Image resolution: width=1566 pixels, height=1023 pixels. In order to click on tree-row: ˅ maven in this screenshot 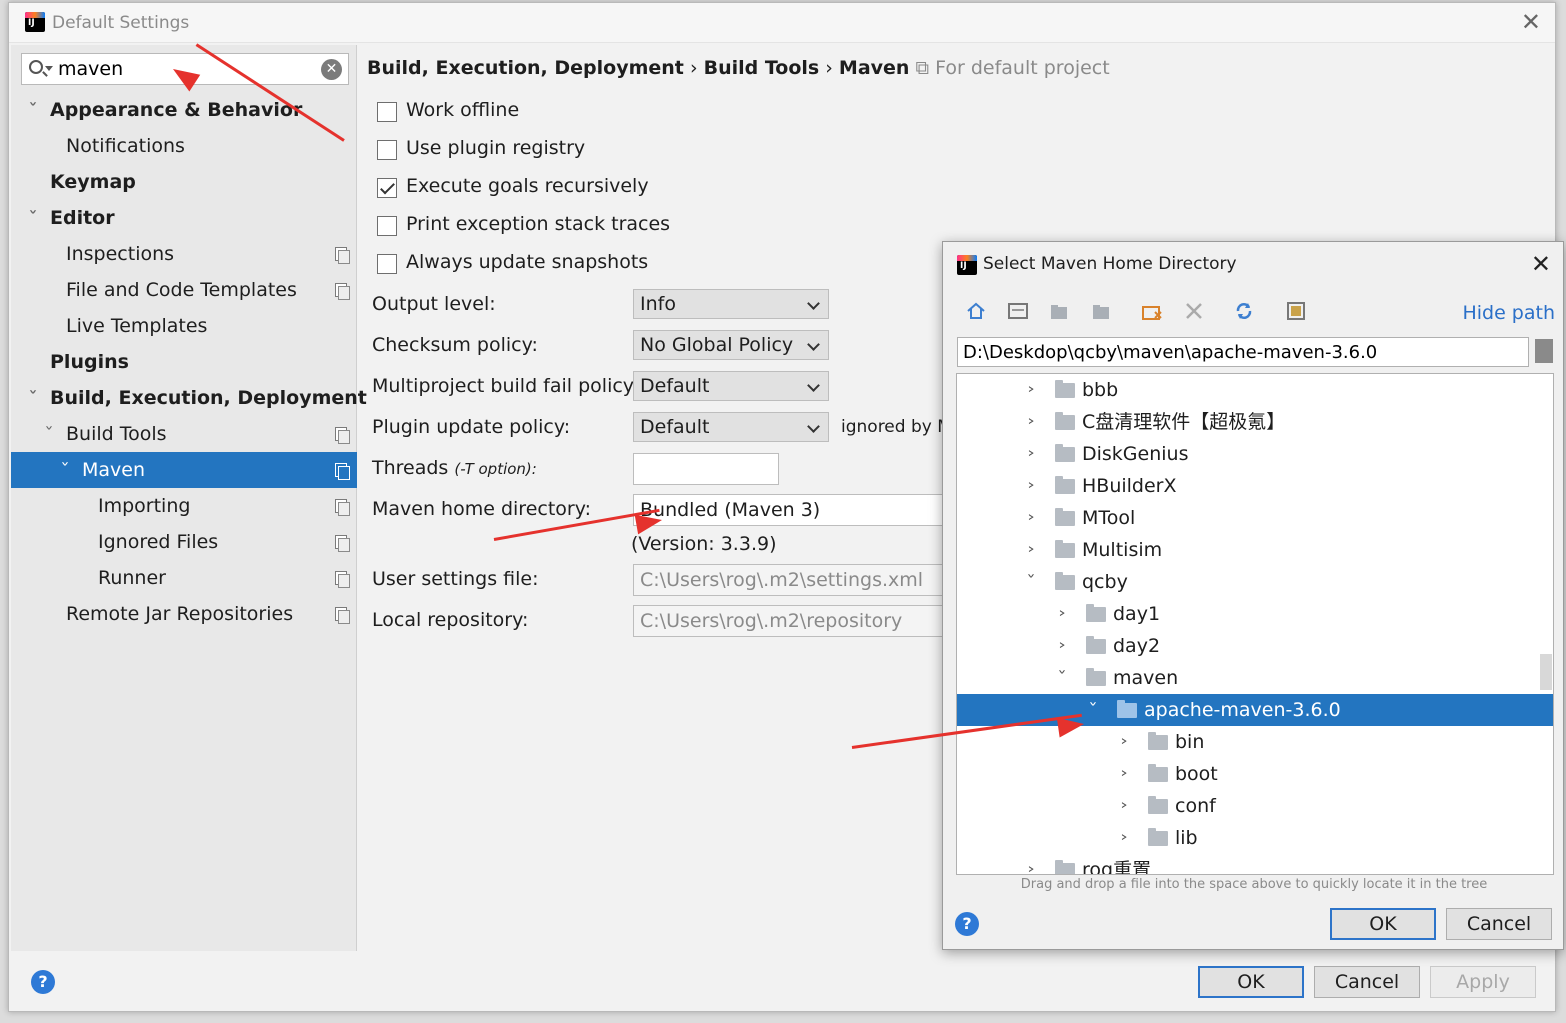, I will do `click(1255, 678)`.